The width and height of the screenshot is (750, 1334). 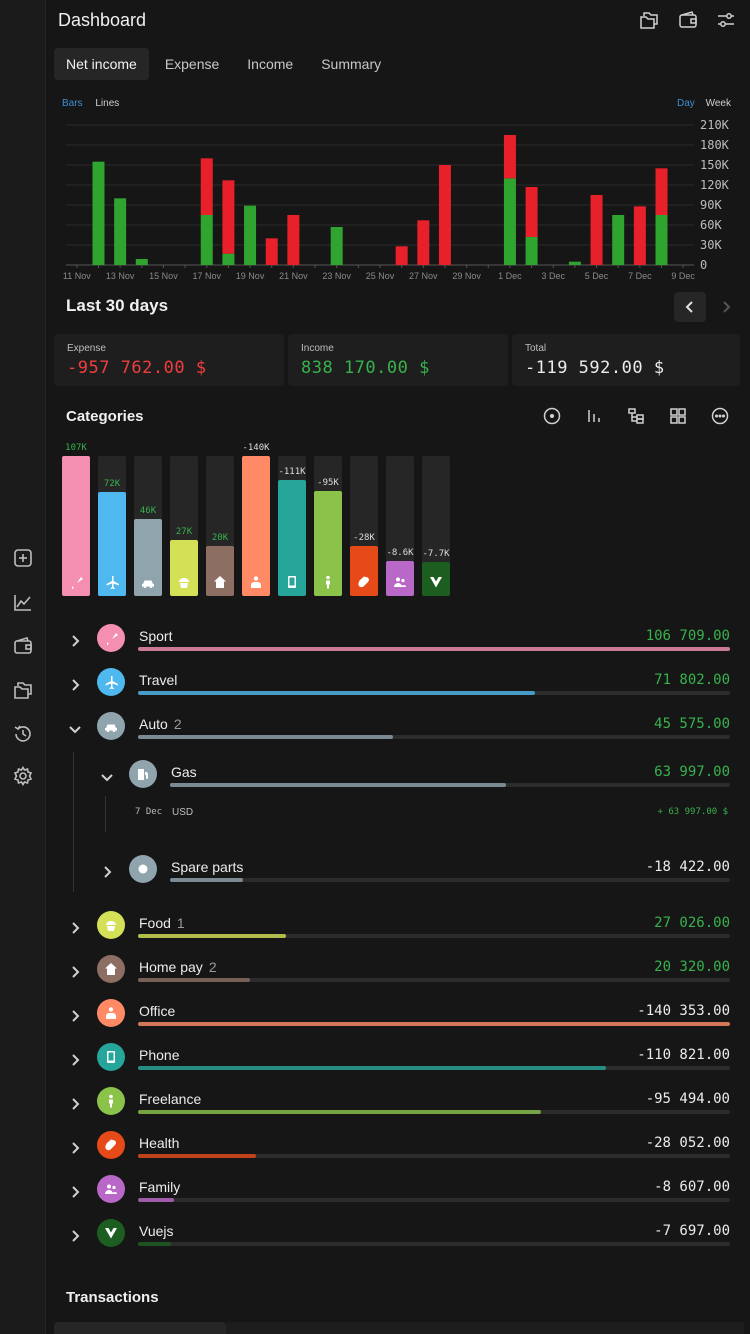 What do you see at coordinates (72, 103) in the screenshot?
I see `bars-toggle: Bars` at bounding box center [72, 103].